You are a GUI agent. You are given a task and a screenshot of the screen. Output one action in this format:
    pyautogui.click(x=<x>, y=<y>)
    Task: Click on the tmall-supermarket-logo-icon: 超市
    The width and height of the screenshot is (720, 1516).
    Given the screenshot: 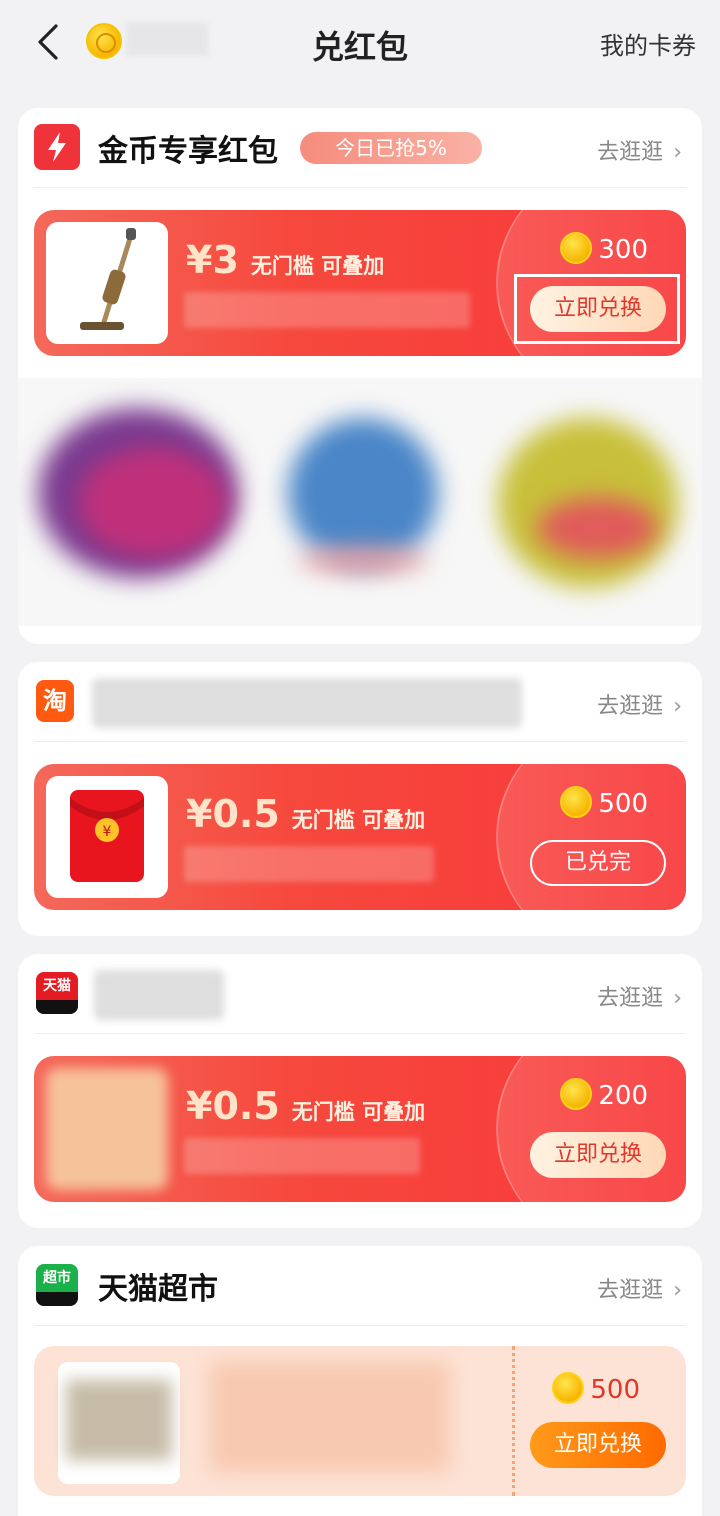 What is the action you would take?
    pyautogui.click(x=57, y=1285)
    